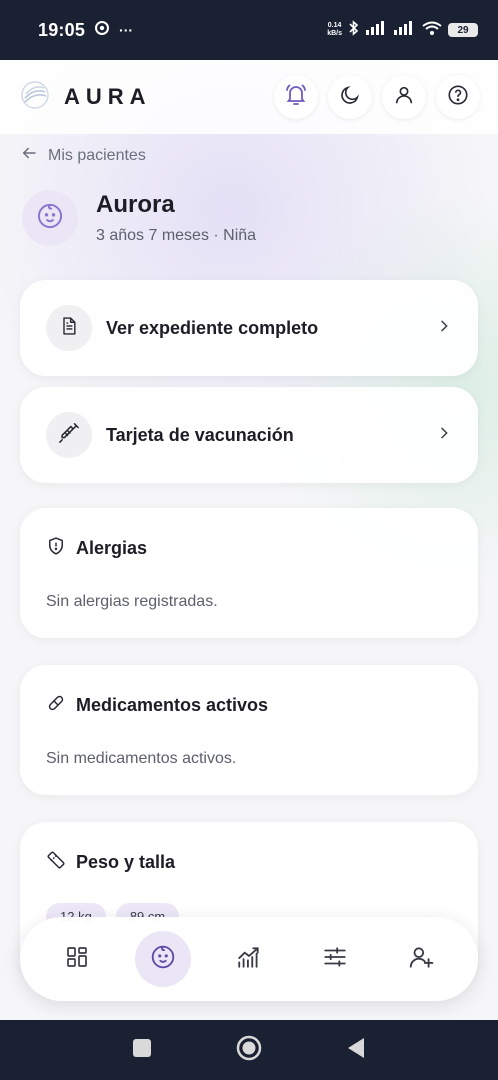 The width and height of the screenshot is (498, 1080). Describe the element at coordinates (249, 573) in the screenshot. I see `allergies-card: Alergias Sin alergias registradas.` at that location.